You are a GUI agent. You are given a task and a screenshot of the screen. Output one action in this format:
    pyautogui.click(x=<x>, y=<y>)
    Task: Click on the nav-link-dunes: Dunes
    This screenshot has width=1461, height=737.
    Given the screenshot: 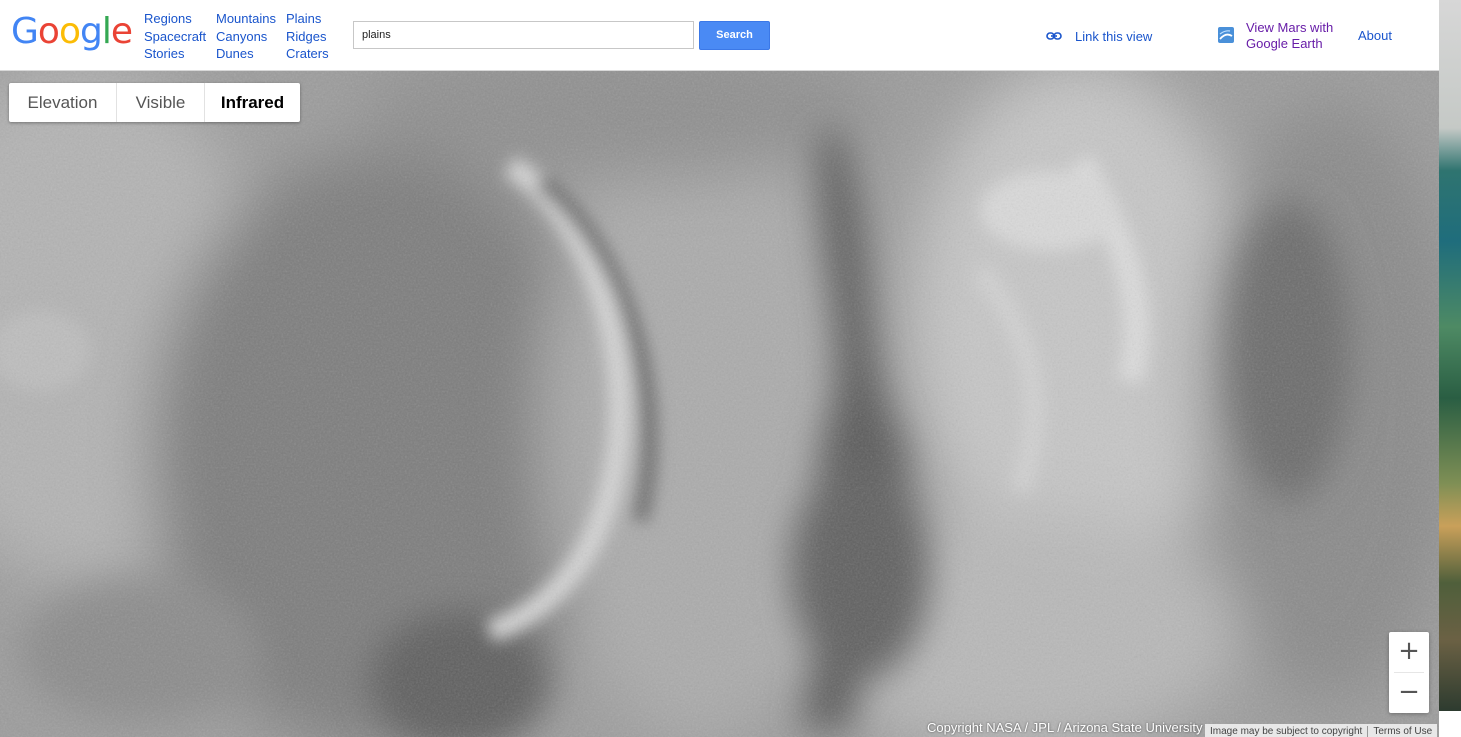 What is the action you would take?
    pyautogui.click(x=251, y=54)
    